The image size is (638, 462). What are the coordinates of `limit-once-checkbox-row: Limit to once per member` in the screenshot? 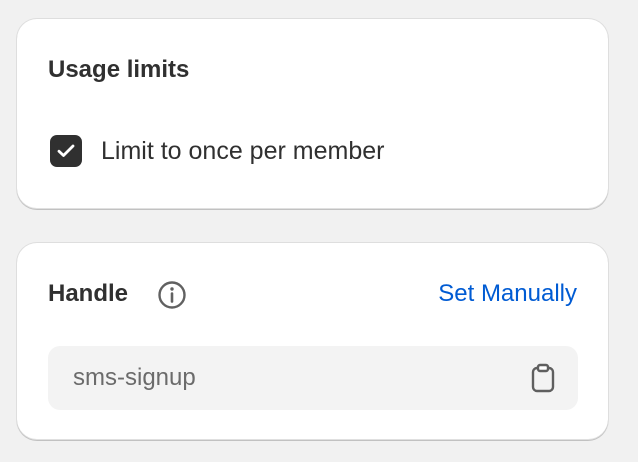 It's located at (217, 151).